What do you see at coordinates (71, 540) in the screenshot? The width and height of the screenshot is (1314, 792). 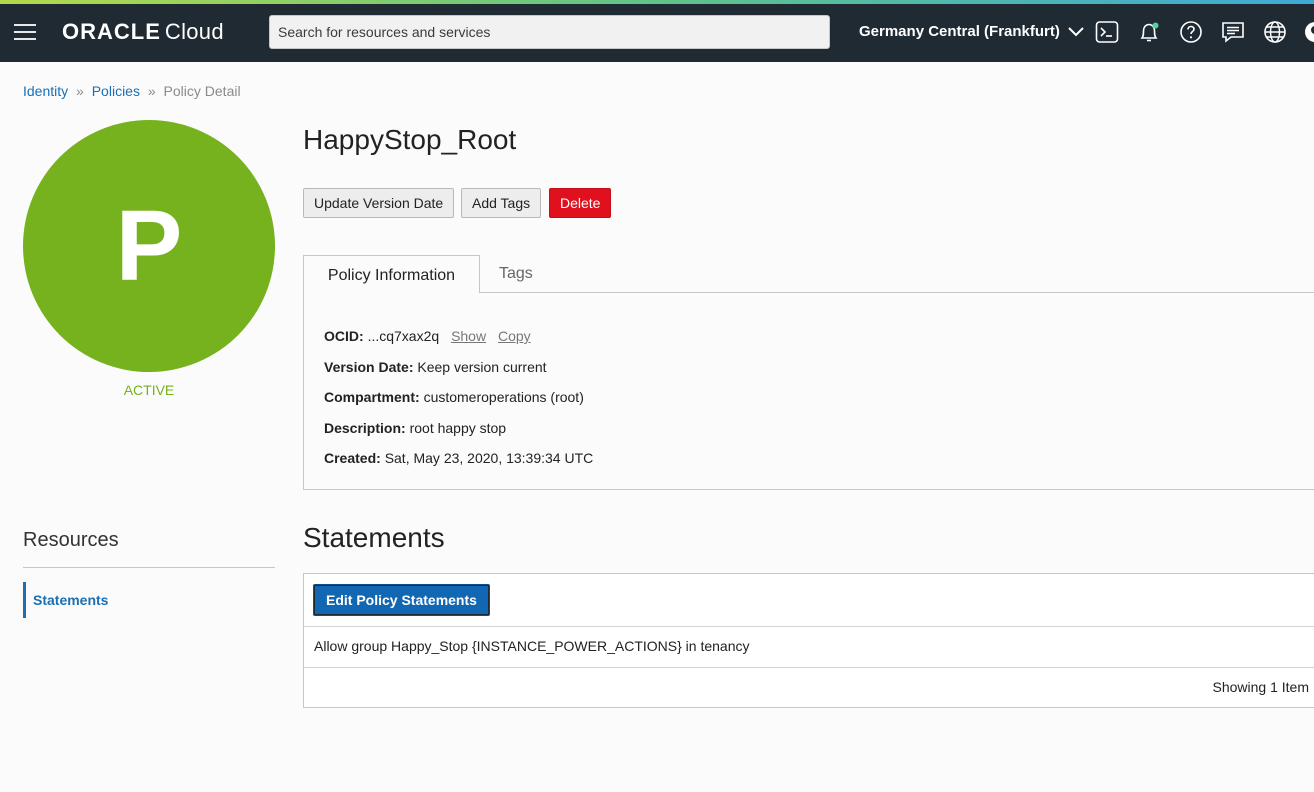 I see `resources-heading: Resources` at bounding box center [71, 540].